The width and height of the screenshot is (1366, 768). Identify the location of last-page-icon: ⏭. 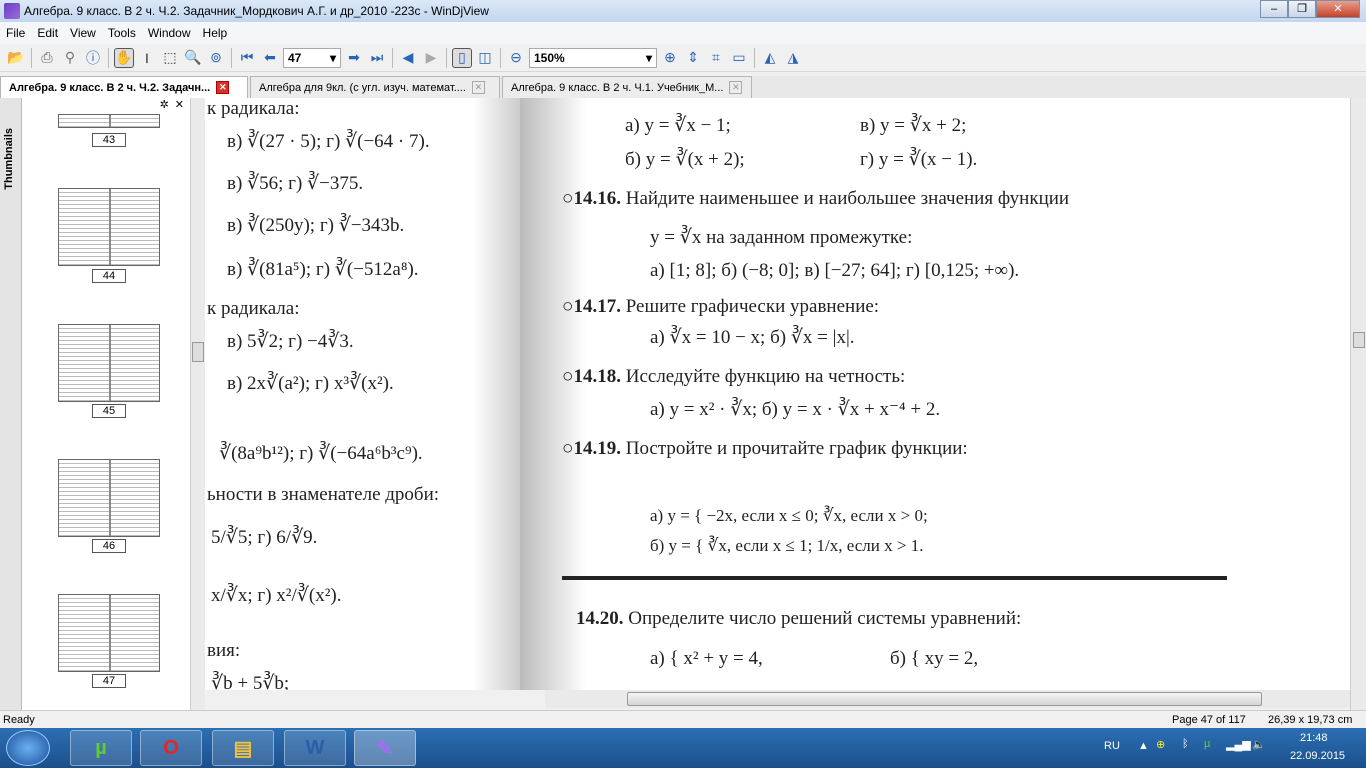
(377, 58).